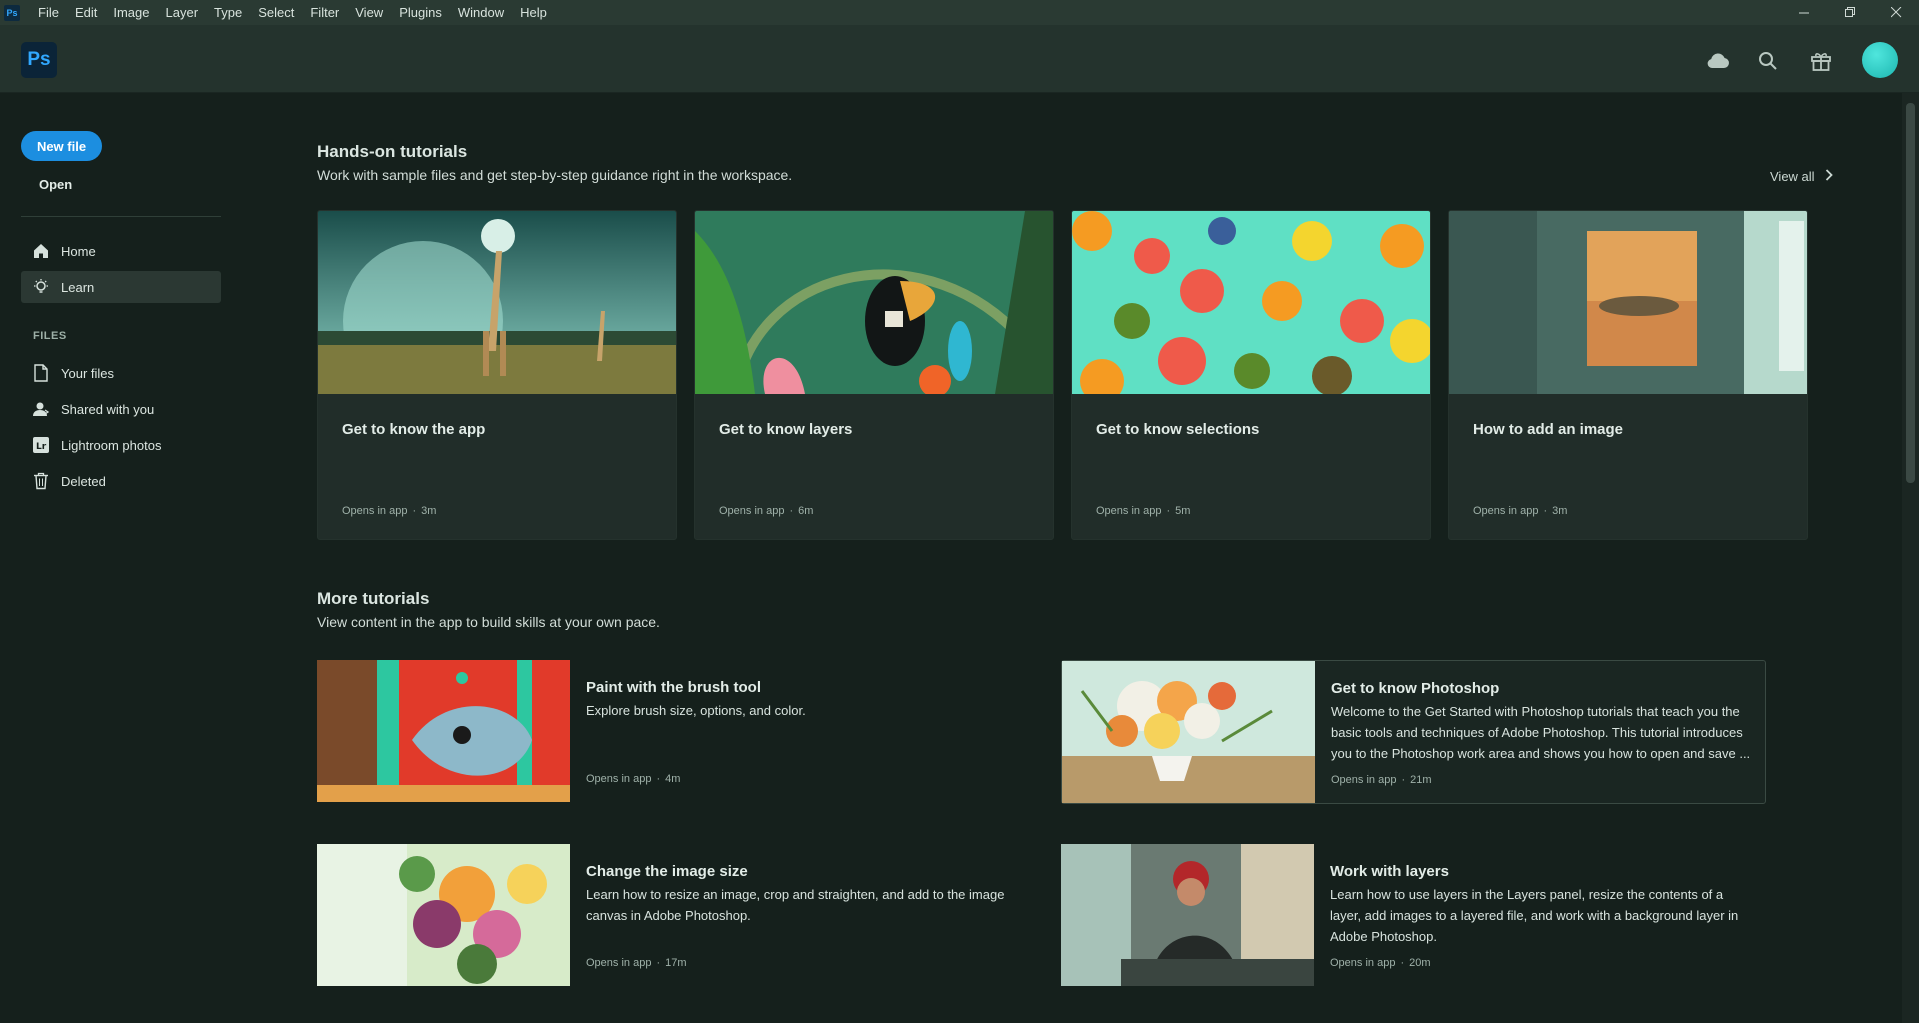 Image resolution: width=1919 pixels, height=1023 pixels. What do you see at coordinates (766, 511) in the screenshot?
I see `card-meta: Opens in app · 6m` at bounding box center [766, 511].